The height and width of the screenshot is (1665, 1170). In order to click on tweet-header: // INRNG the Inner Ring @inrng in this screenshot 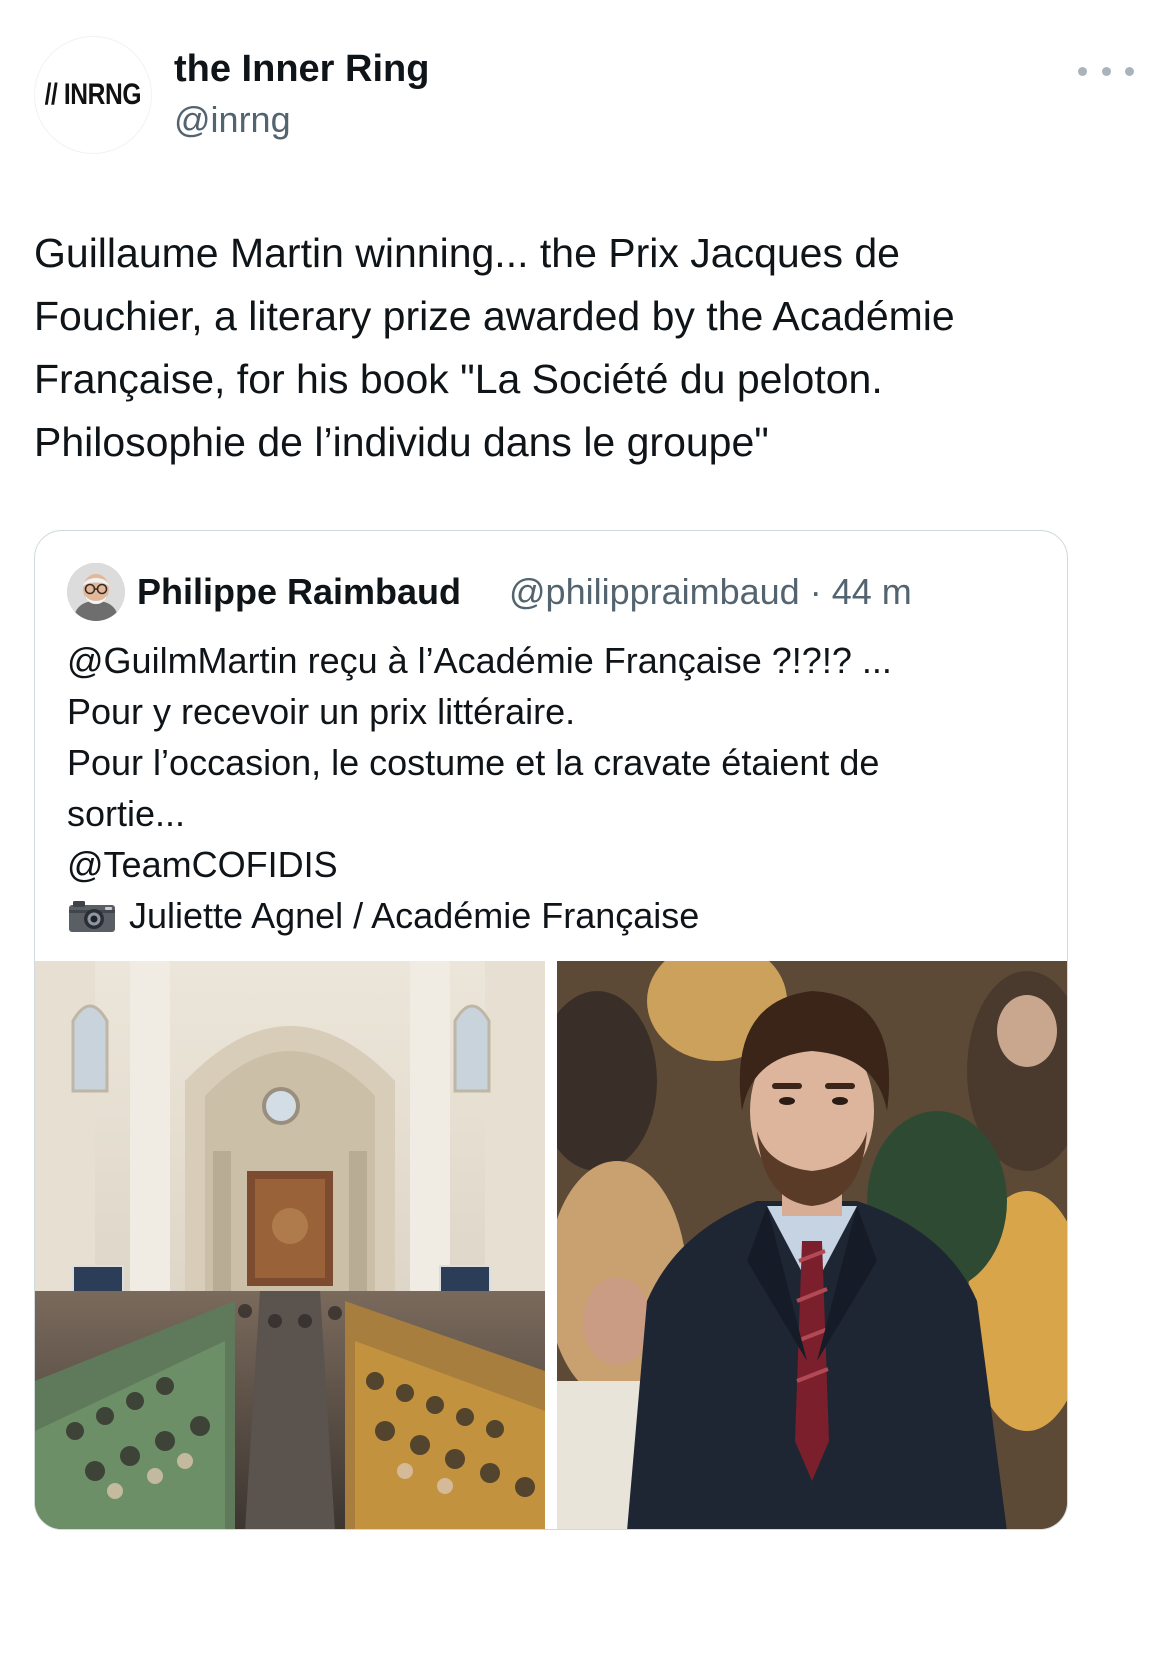, I will do `click(584, 96)`.